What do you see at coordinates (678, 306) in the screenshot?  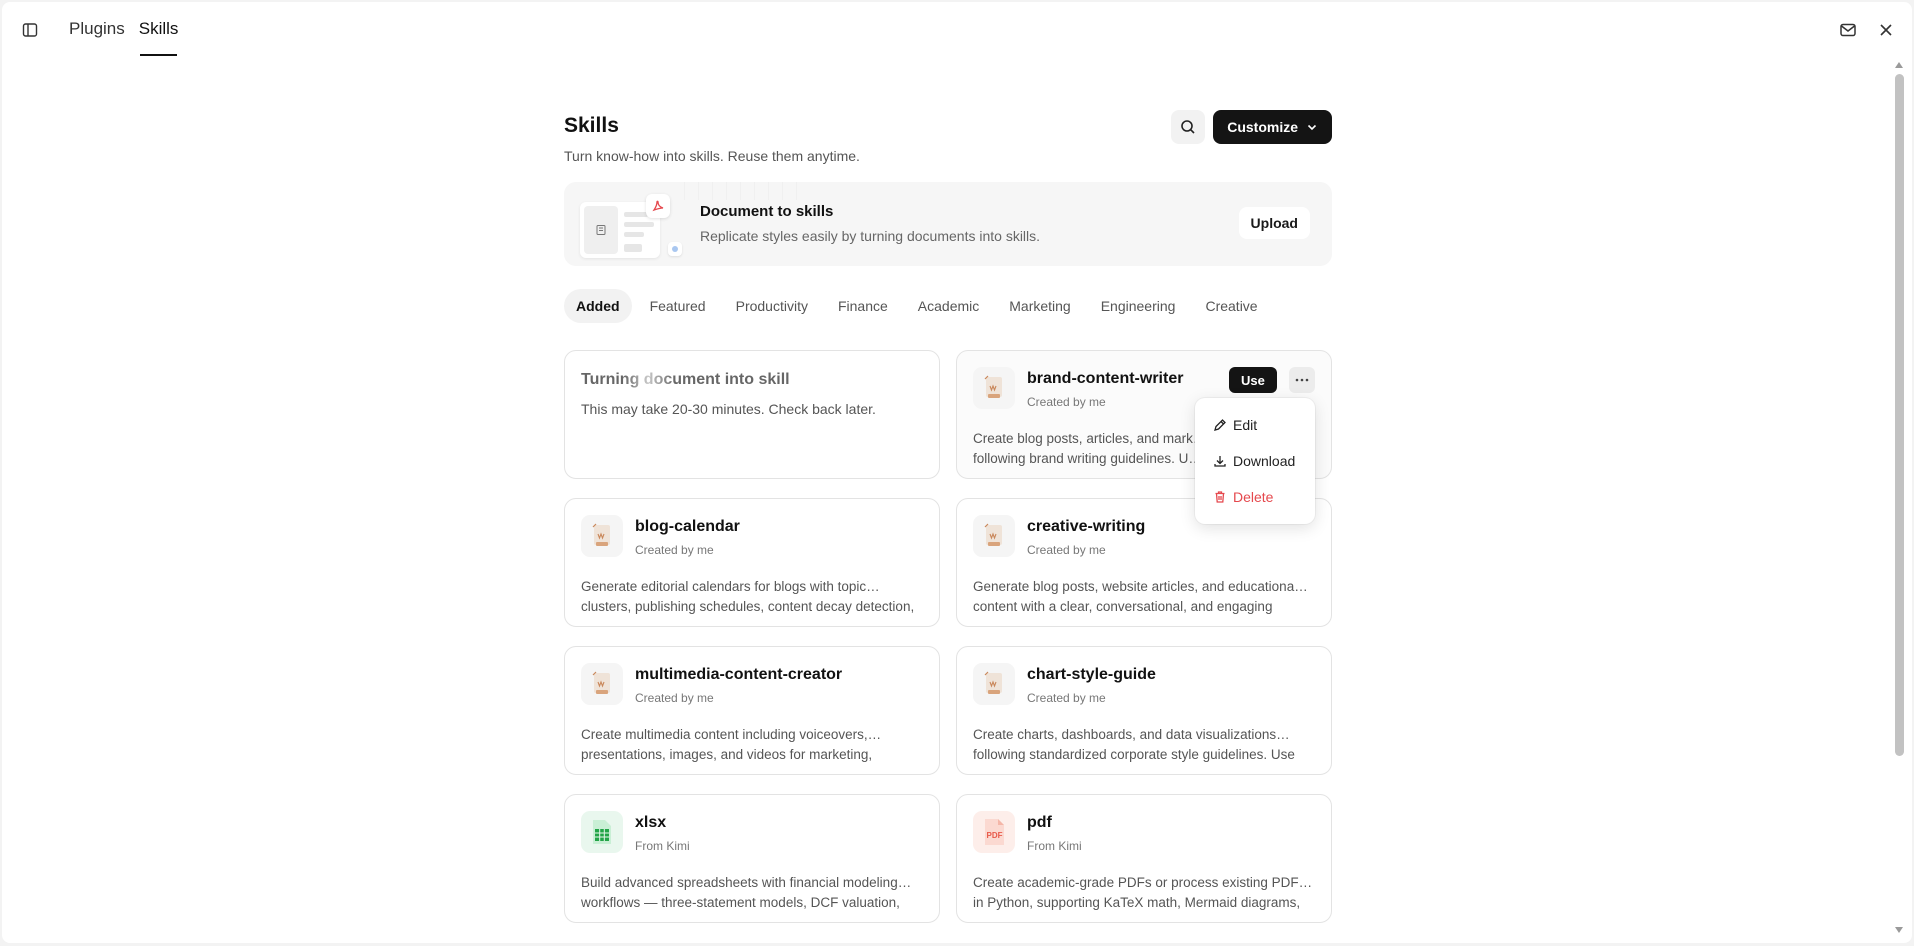 I see `category-tab-featured: Featured` at bounding box center [678, 306].